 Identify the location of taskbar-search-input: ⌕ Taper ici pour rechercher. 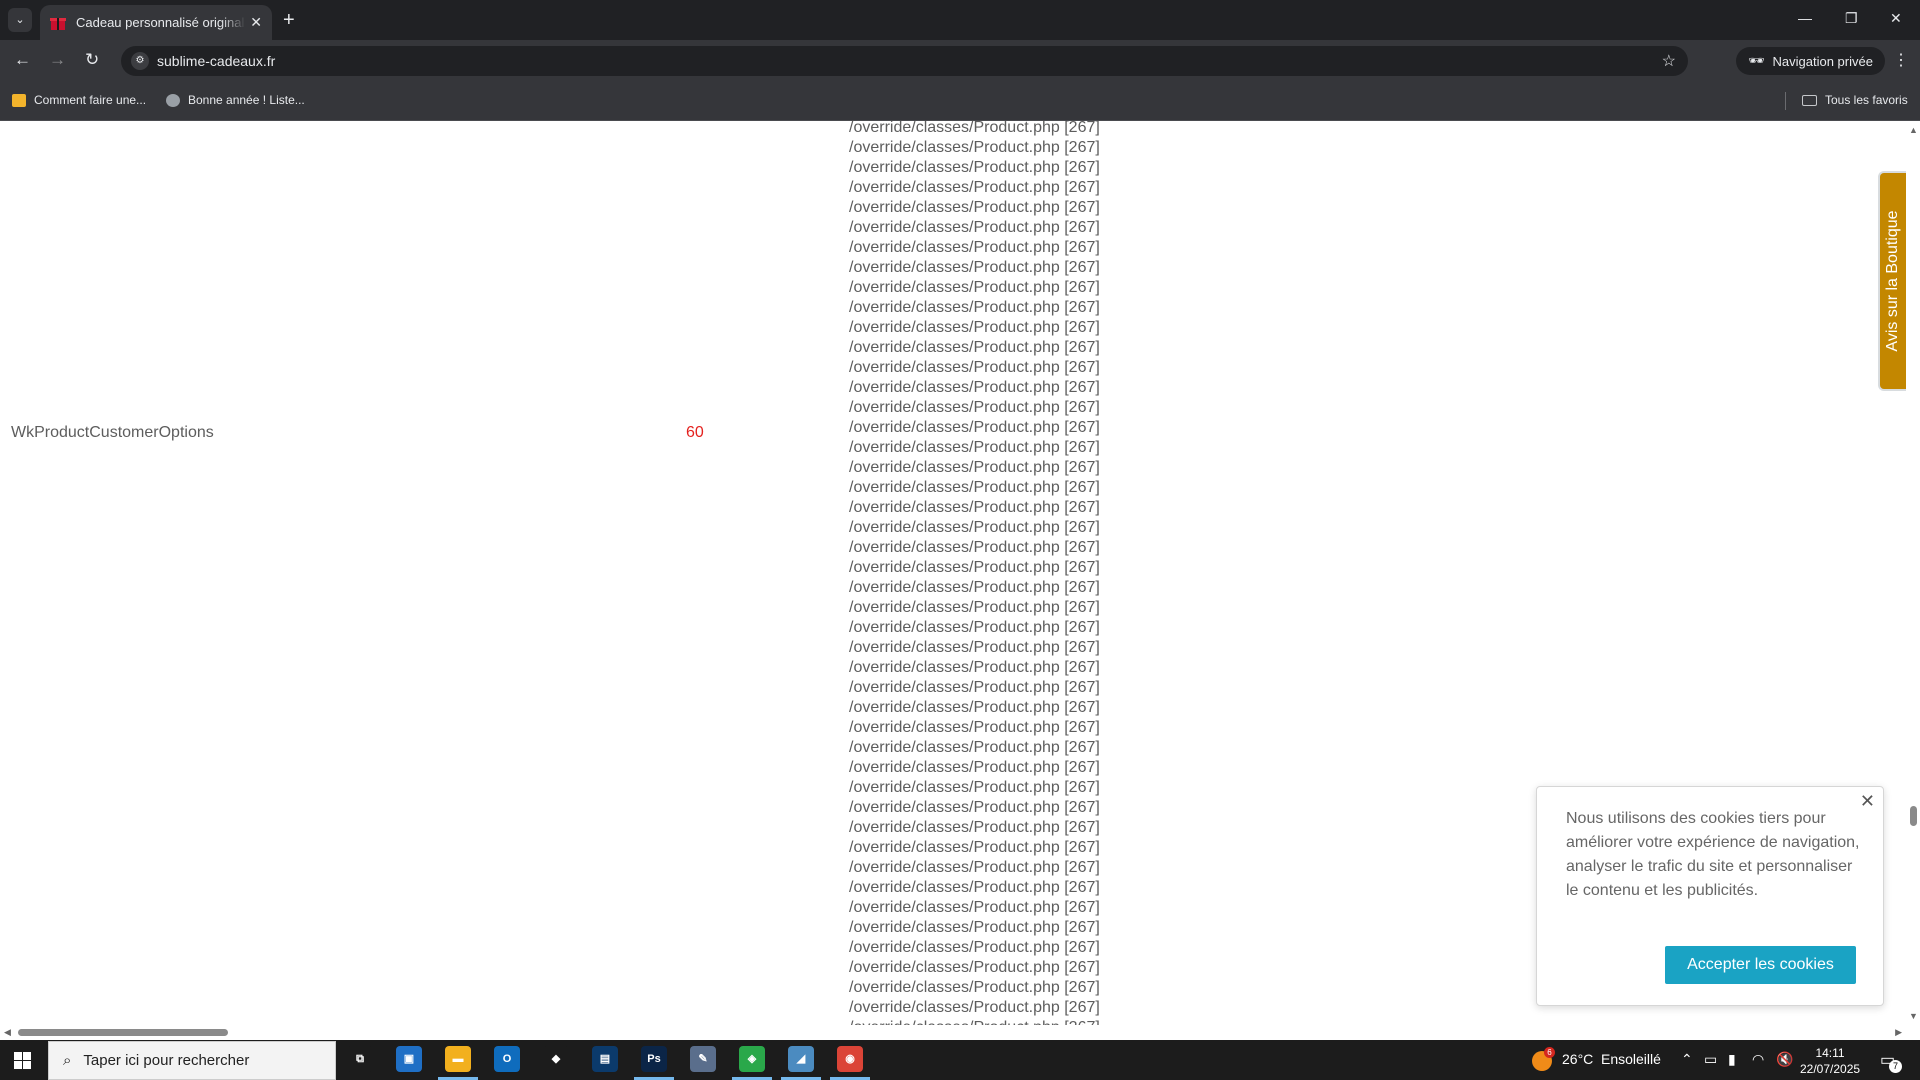
(192, 1060).